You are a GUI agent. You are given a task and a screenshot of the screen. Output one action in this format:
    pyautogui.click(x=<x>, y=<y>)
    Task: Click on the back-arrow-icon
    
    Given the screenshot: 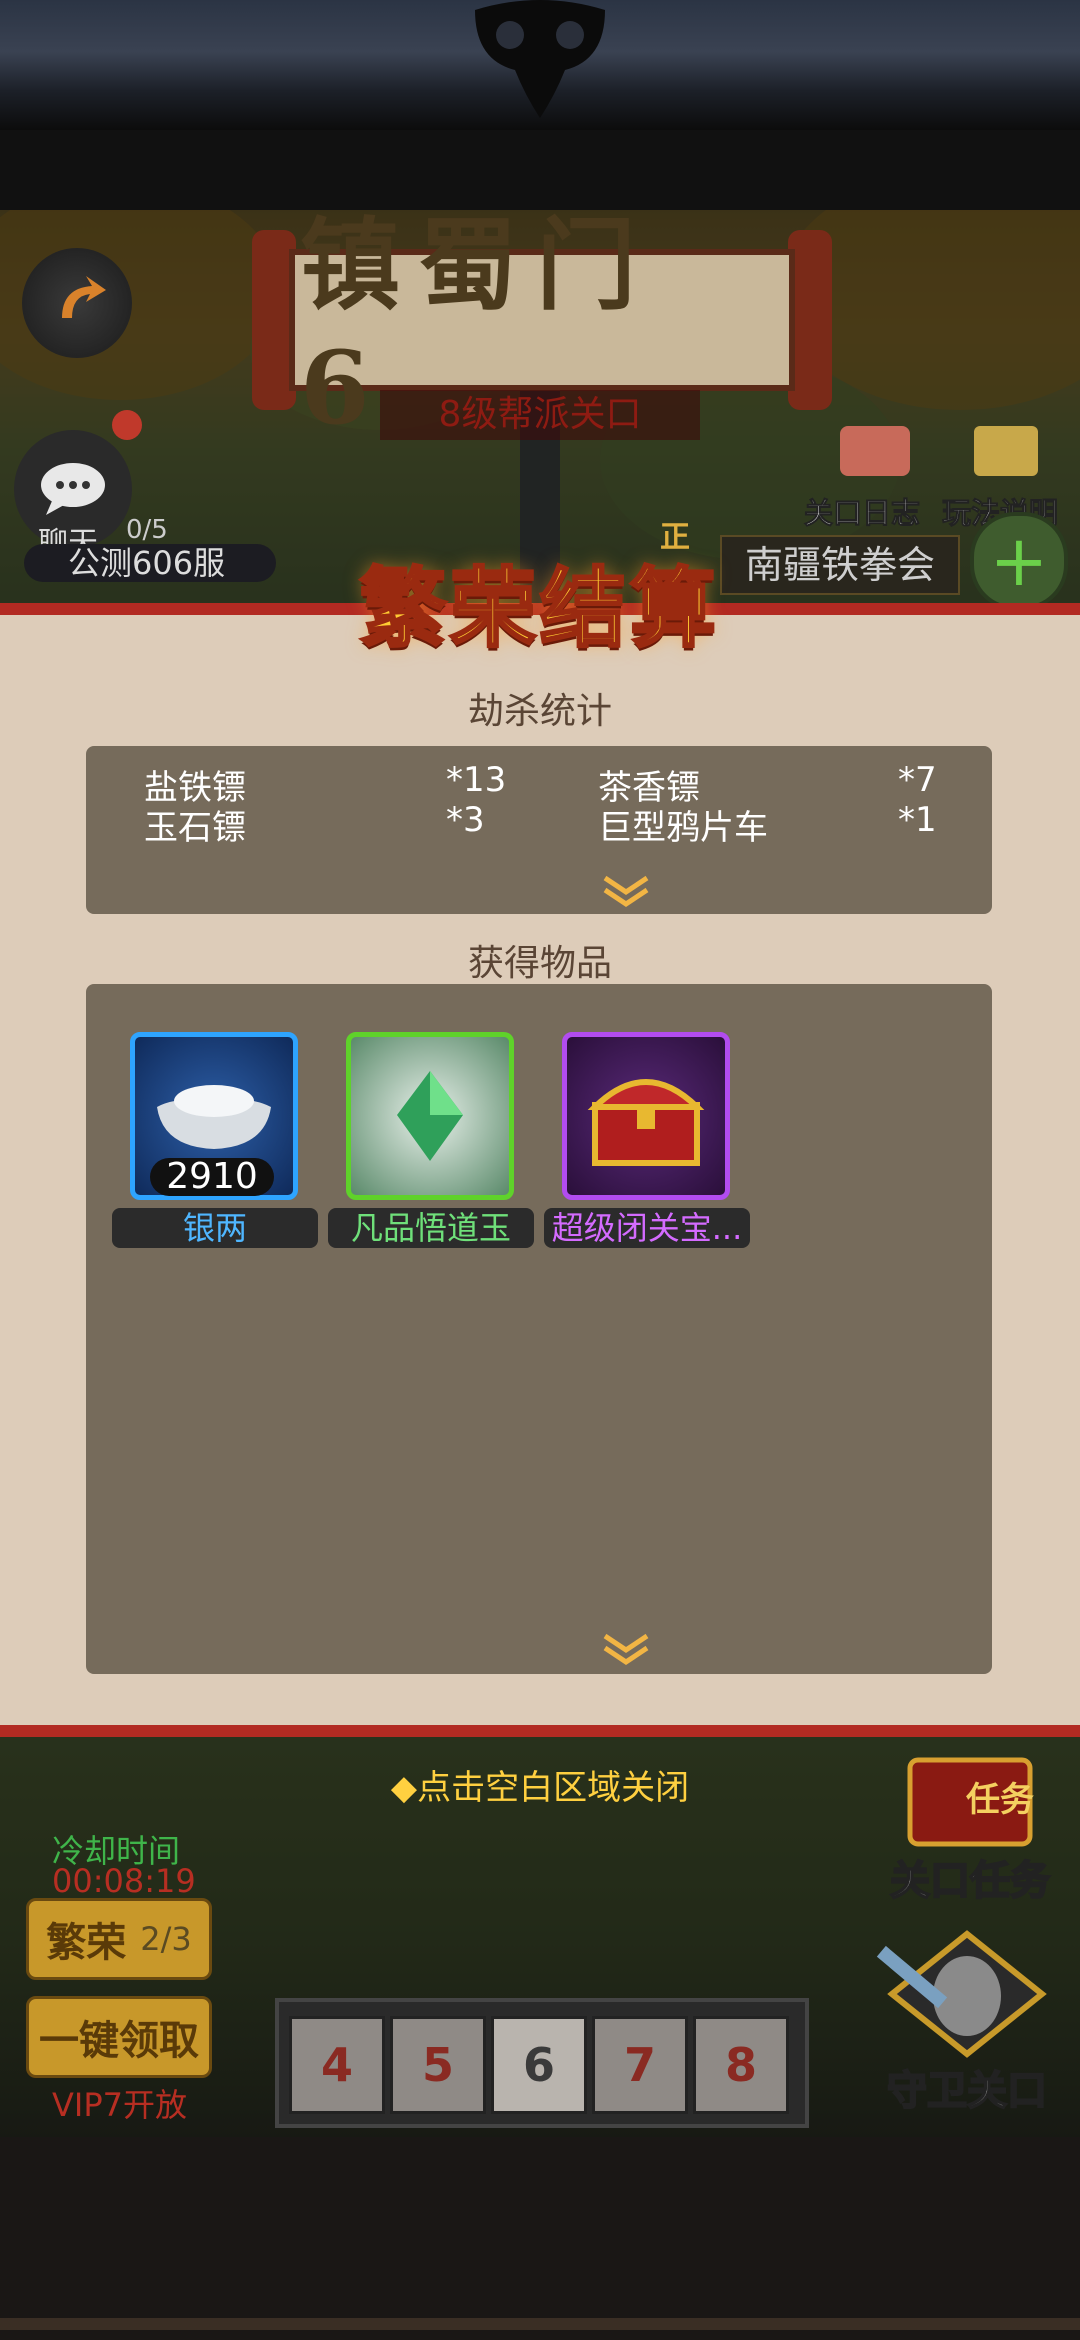 What is the action you would take?
    pyautogui.click(x=84, y=297)
    